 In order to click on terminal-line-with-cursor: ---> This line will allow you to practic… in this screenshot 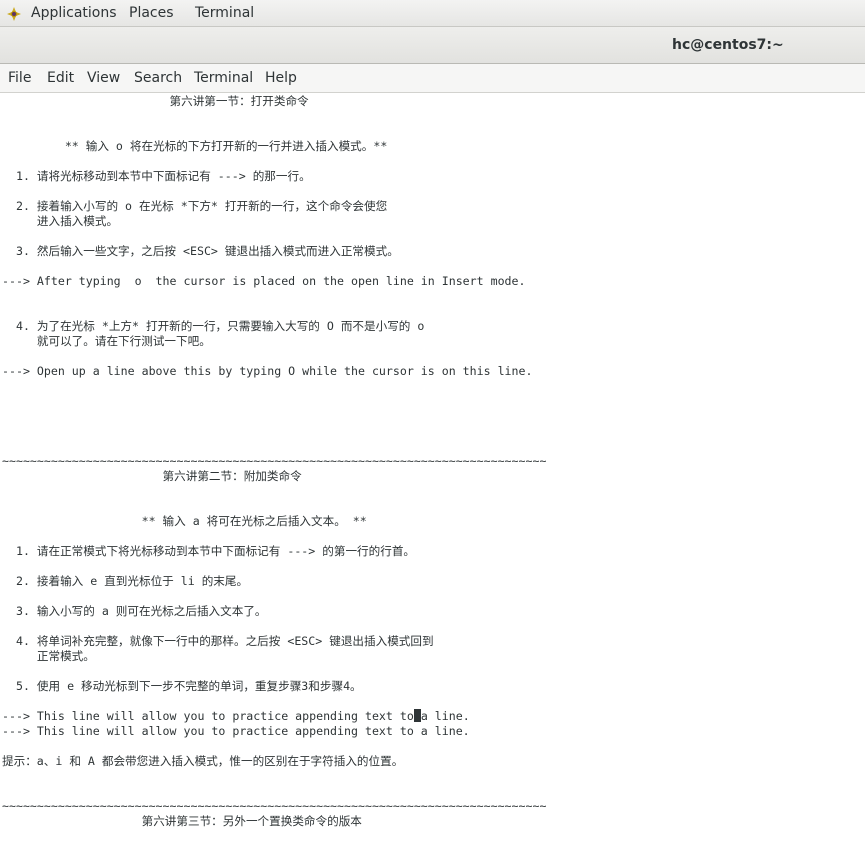, I will do `click(236, 716)`.